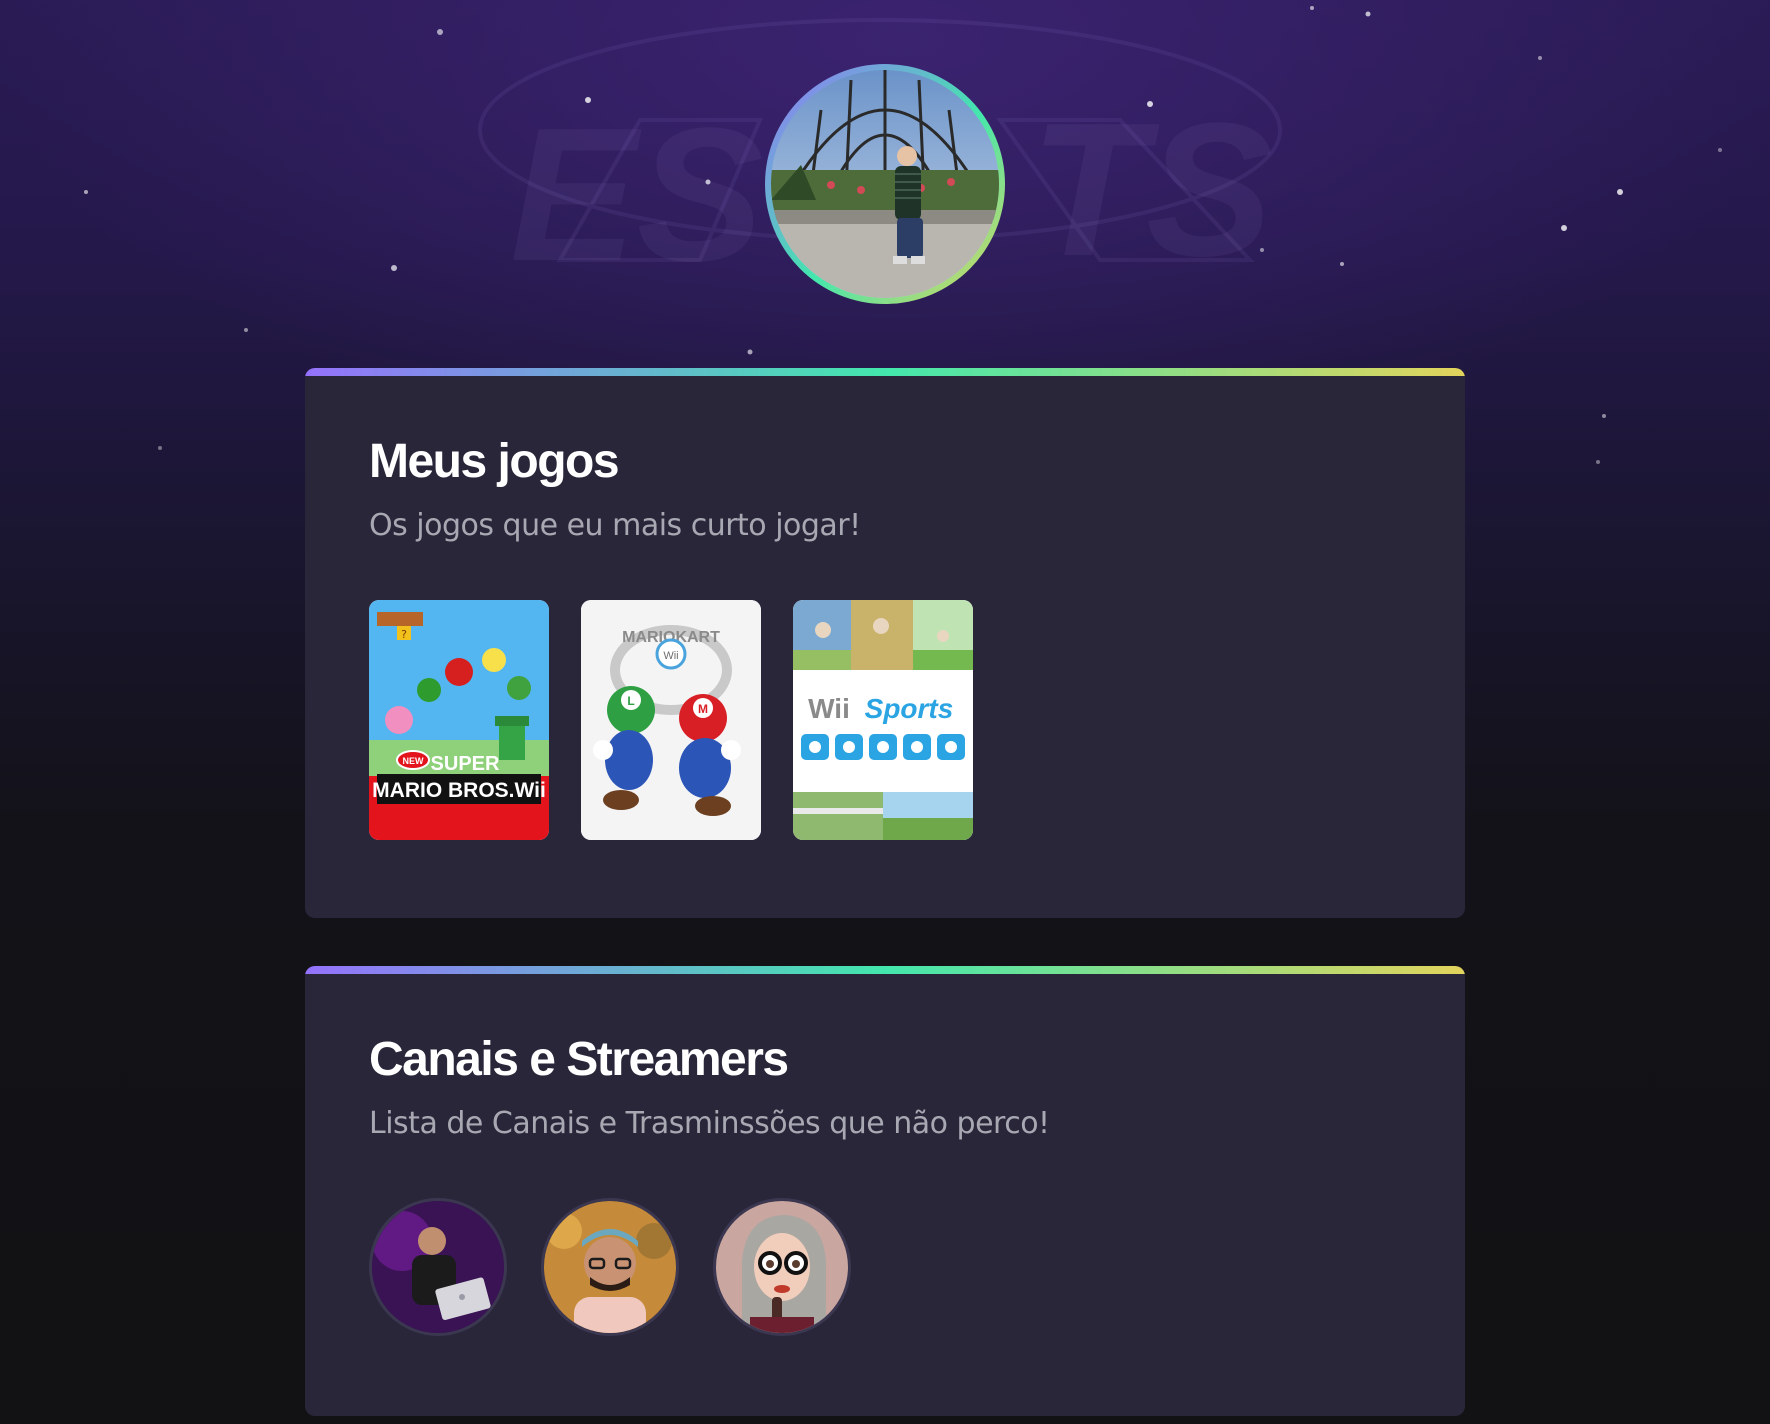 Image resolution: width=1770 pixels, height=1424 pixels. Describe the element at coordinates (579, 1059) in the screenshot. I see `channels-section-title: Canais e Streamers` at that location.